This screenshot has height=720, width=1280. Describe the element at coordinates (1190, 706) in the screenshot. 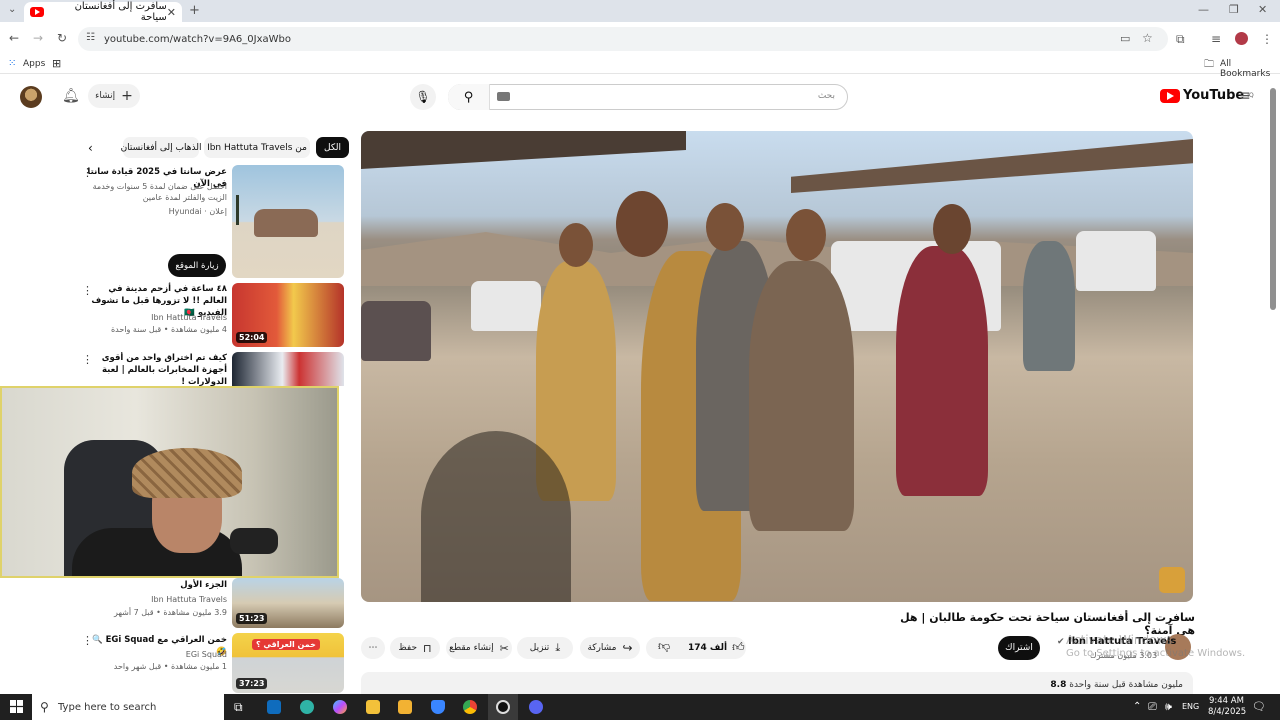

I see `language-indicator: ENG` at that location.